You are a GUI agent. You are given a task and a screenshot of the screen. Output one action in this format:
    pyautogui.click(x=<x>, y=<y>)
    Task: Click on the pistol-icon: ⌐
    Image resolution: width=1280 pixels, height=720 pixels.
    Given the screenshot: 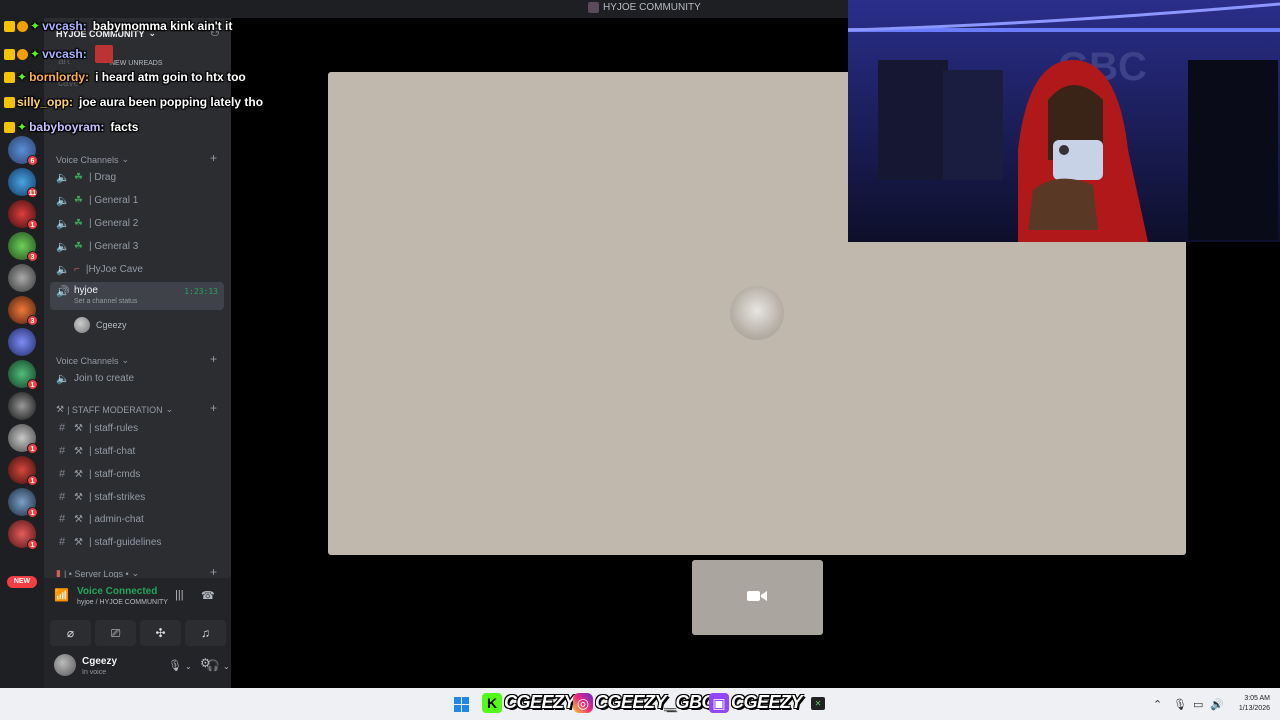 What is the action you would take?
    pyautogui.click(x=77, y=269)
    